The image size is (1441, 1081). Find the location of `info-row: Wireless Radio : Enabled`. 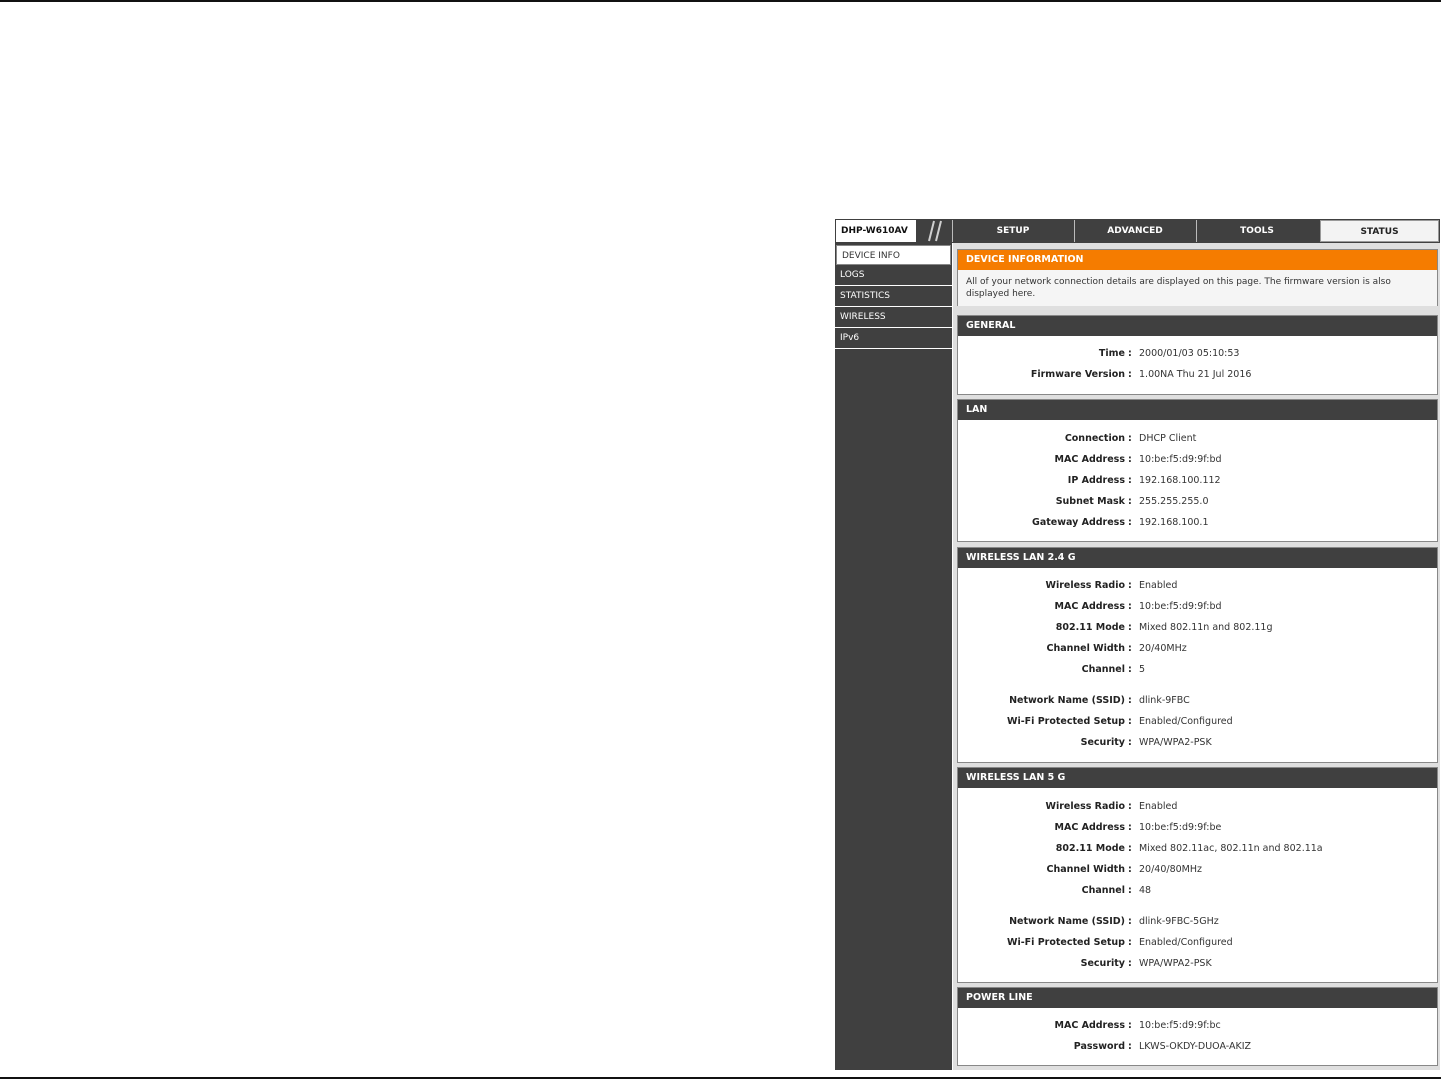

info-row: Wireless Radio : Enabled is located at coordinates (1197, 586).